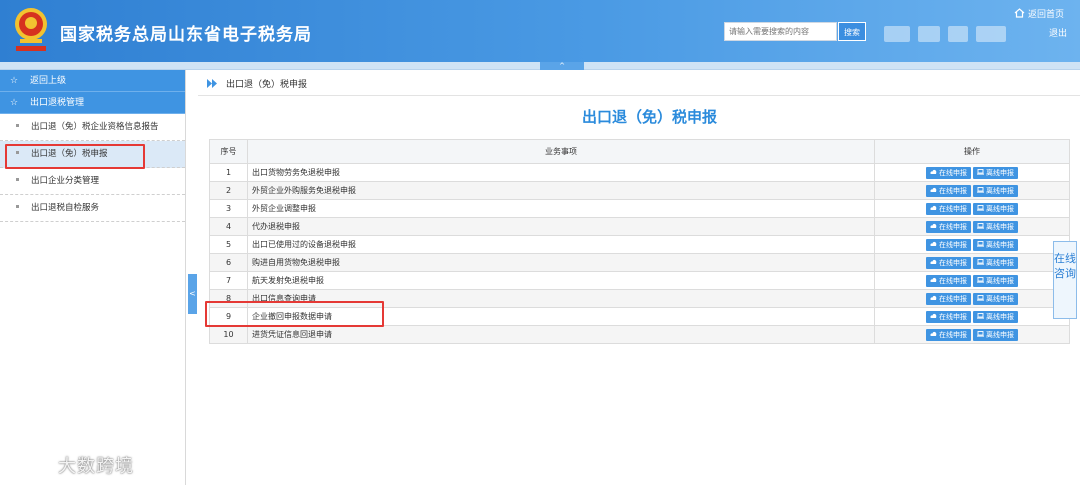 The height and width of the screenshot is (485, 1080). I want to click on sidebar-section-label: 出口退税管理, so click(57, 103).